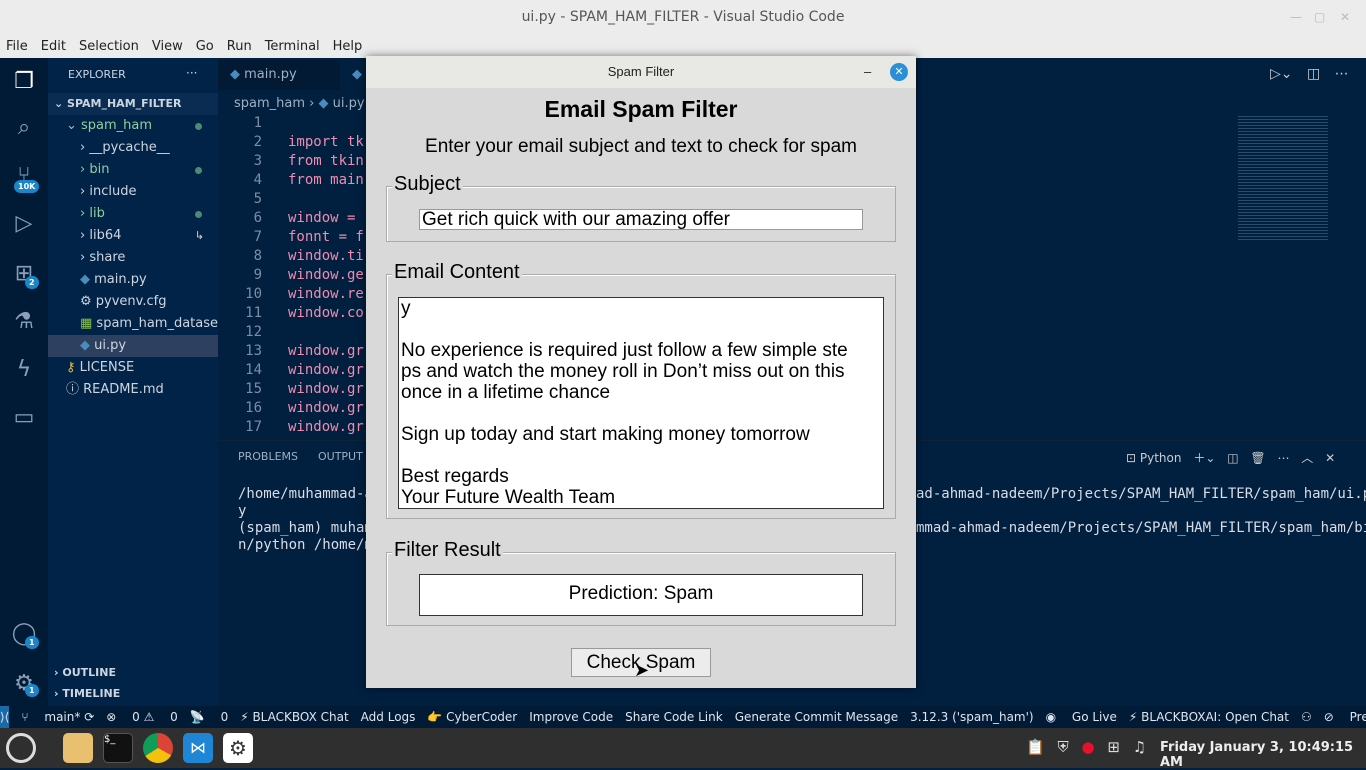 This screenshot has width=1366, height=770. I want to click on status-go-live: ◉ Go Live, so click(1081, 717).